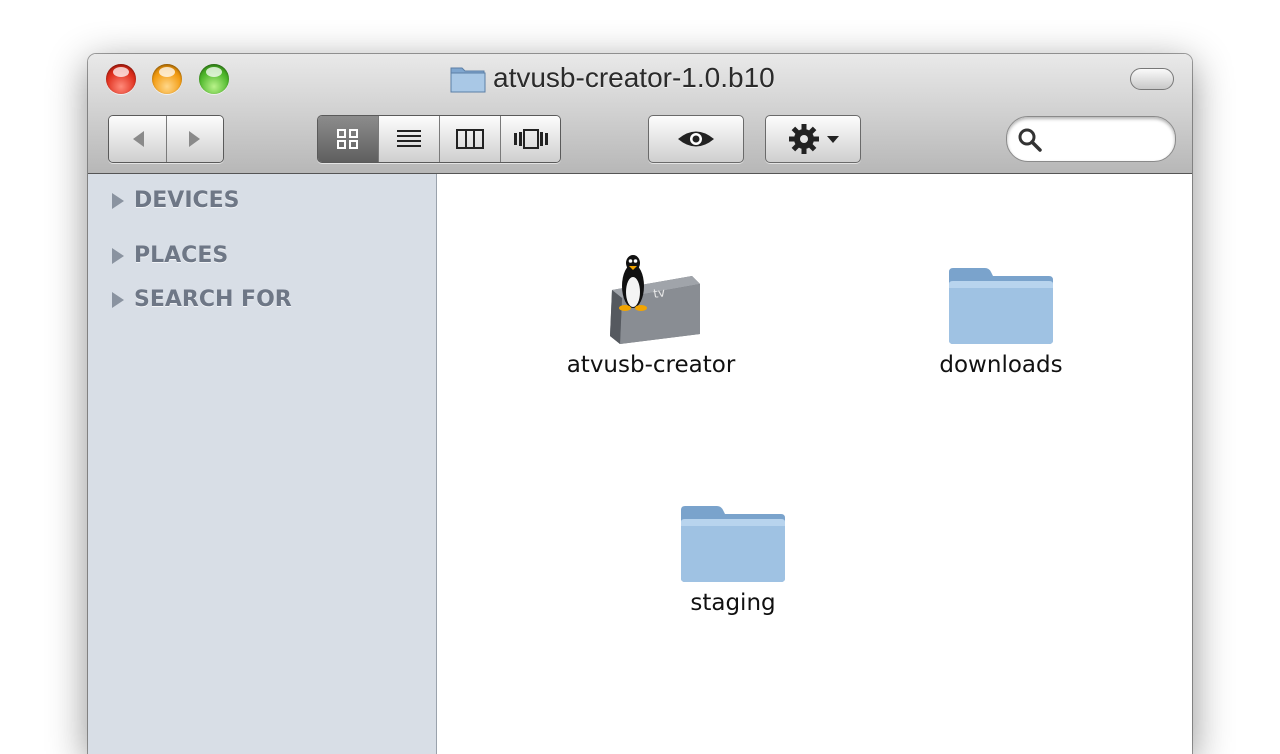  What do you see at coordinates (640, 114) in the screenshot?
I see `toolbar: atvusb-creator-1.0.b10` at bounding box center [640, 114].